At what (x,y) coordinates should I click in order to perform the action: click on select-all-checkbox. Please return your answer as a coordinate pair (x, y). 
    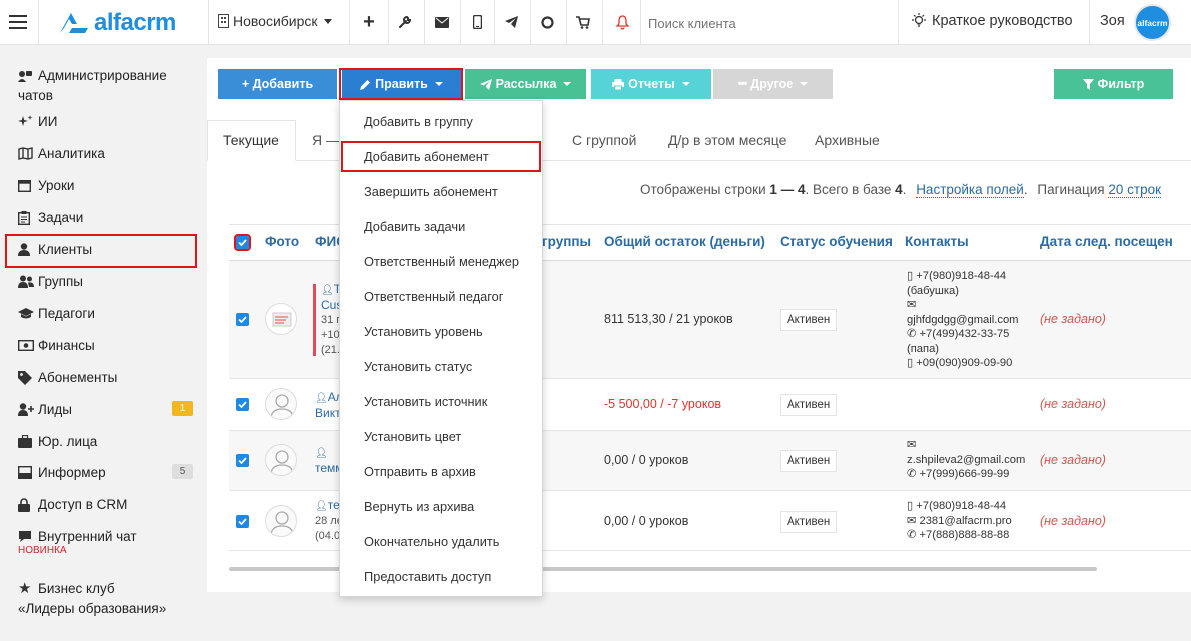
    Looking at the image, I should click on (242, 242).